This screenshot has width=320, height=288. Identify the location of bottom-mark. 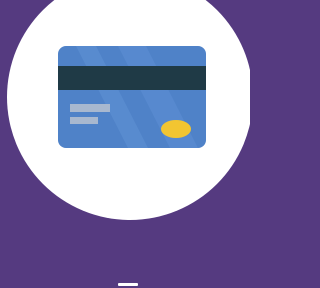
(127, 284).